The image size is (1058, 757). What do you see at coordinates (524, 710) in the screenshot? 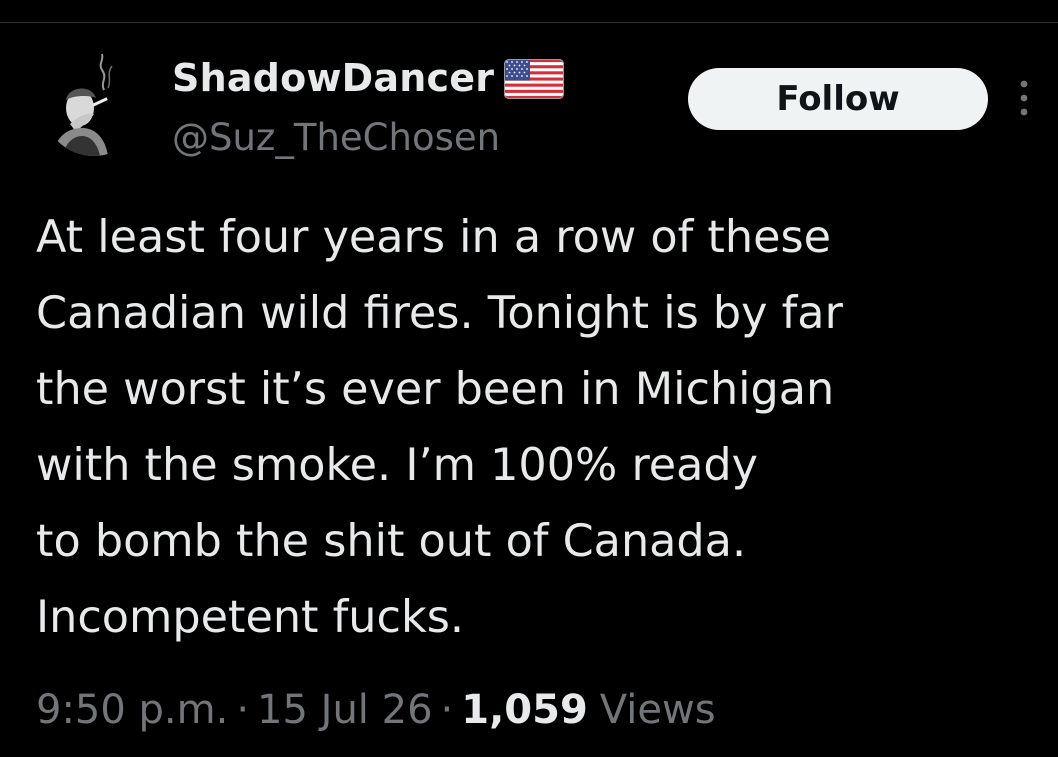
I see `view-count: 1,059` at bounding box center [524, 710].